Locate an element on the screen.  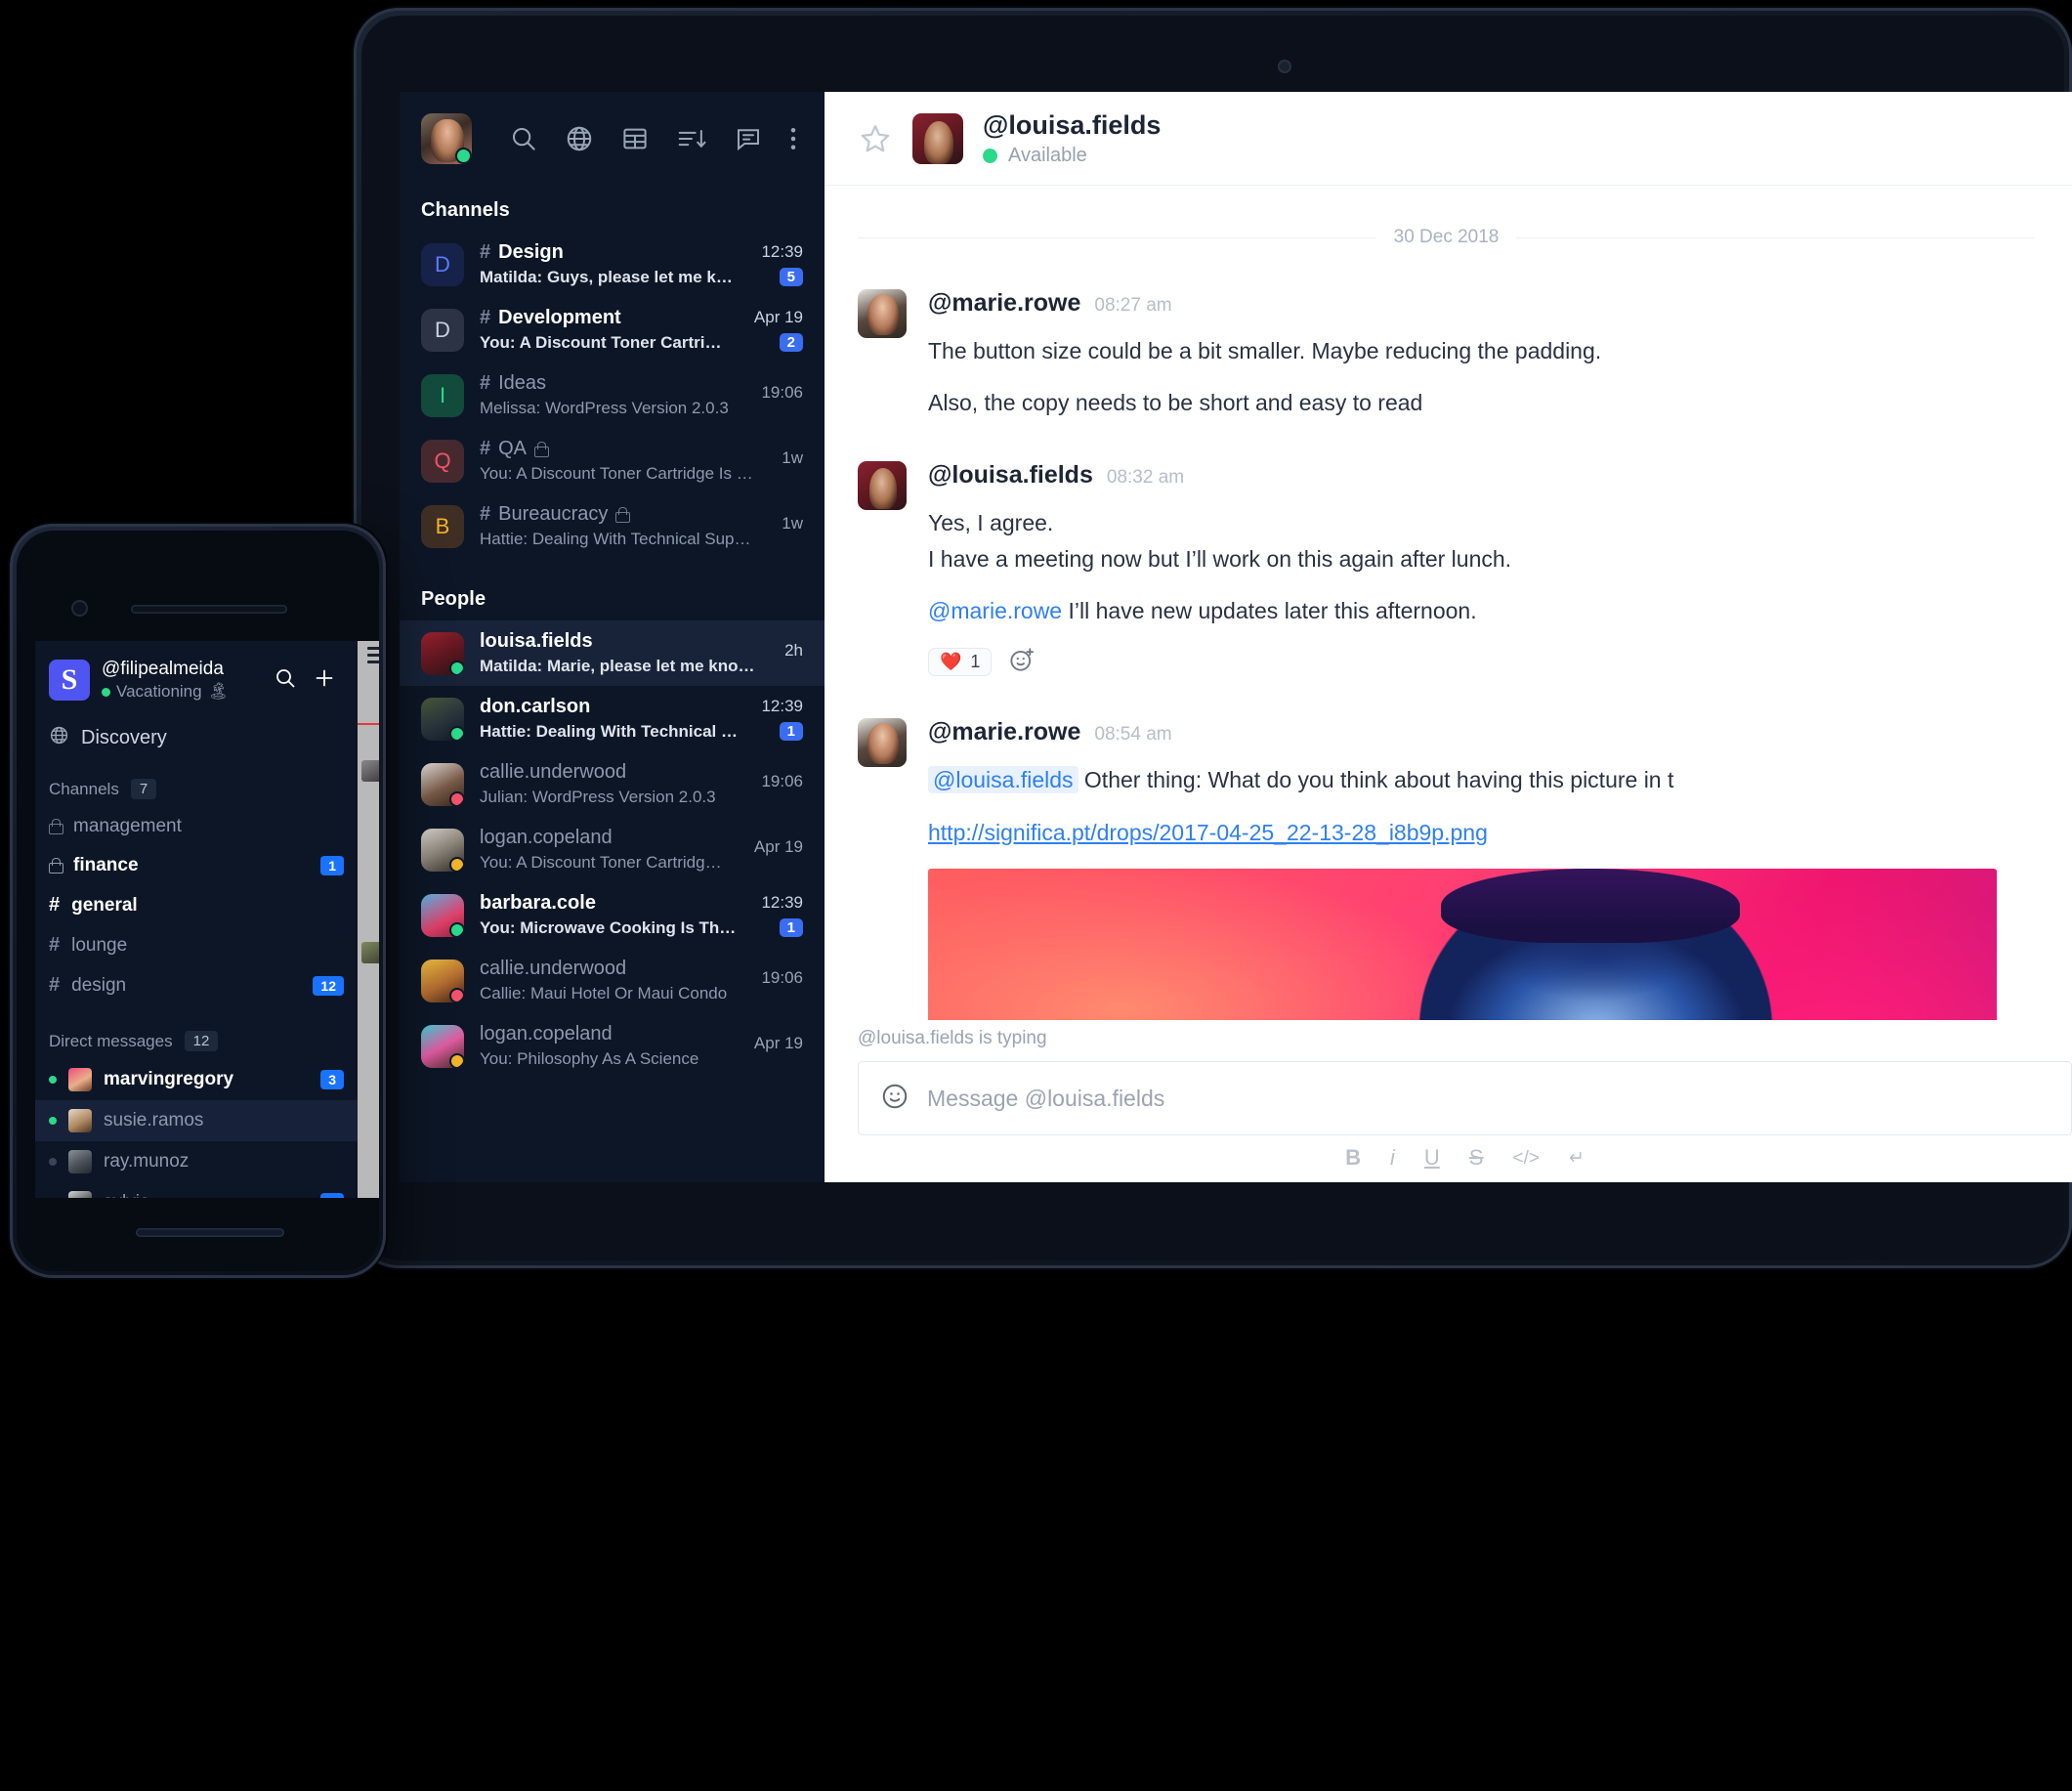
sidebar-item-label: management is located at coordinates (128, 826).